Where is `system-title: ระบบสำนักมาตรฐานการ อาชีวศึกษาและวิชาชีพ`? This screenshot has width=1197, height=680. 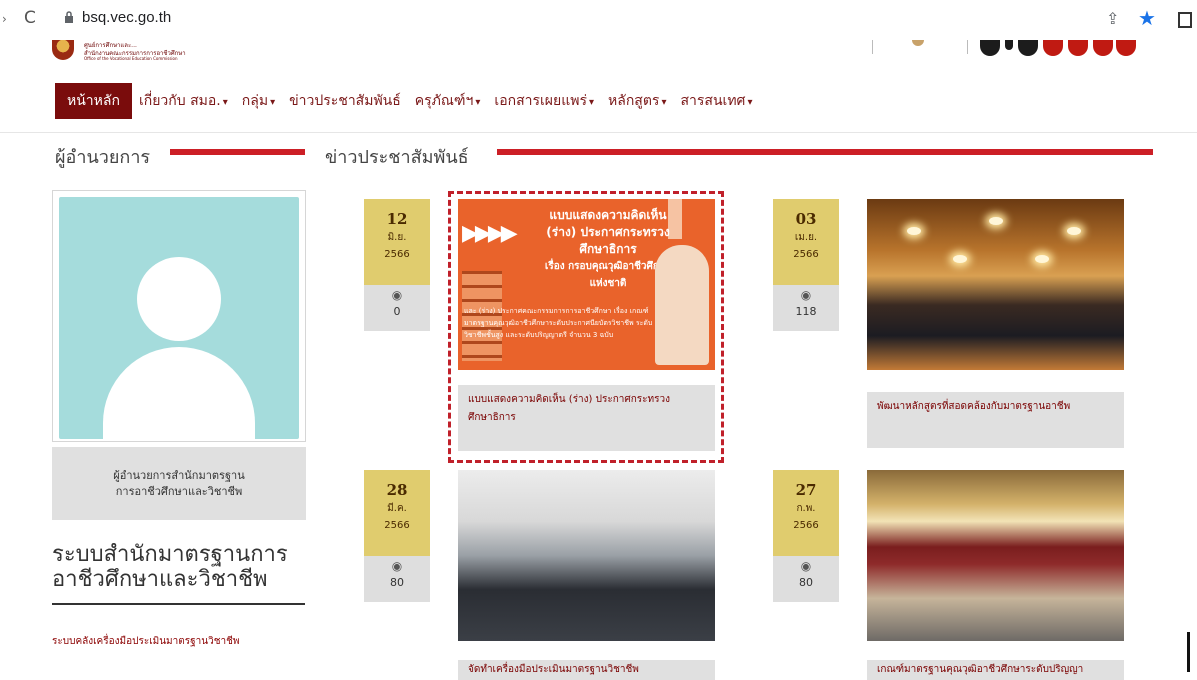
system-title: ระบบสำนักมาตรฐานการ อาชีวศึกษาและวิชาชีพ is located at coordinates (182, 567).